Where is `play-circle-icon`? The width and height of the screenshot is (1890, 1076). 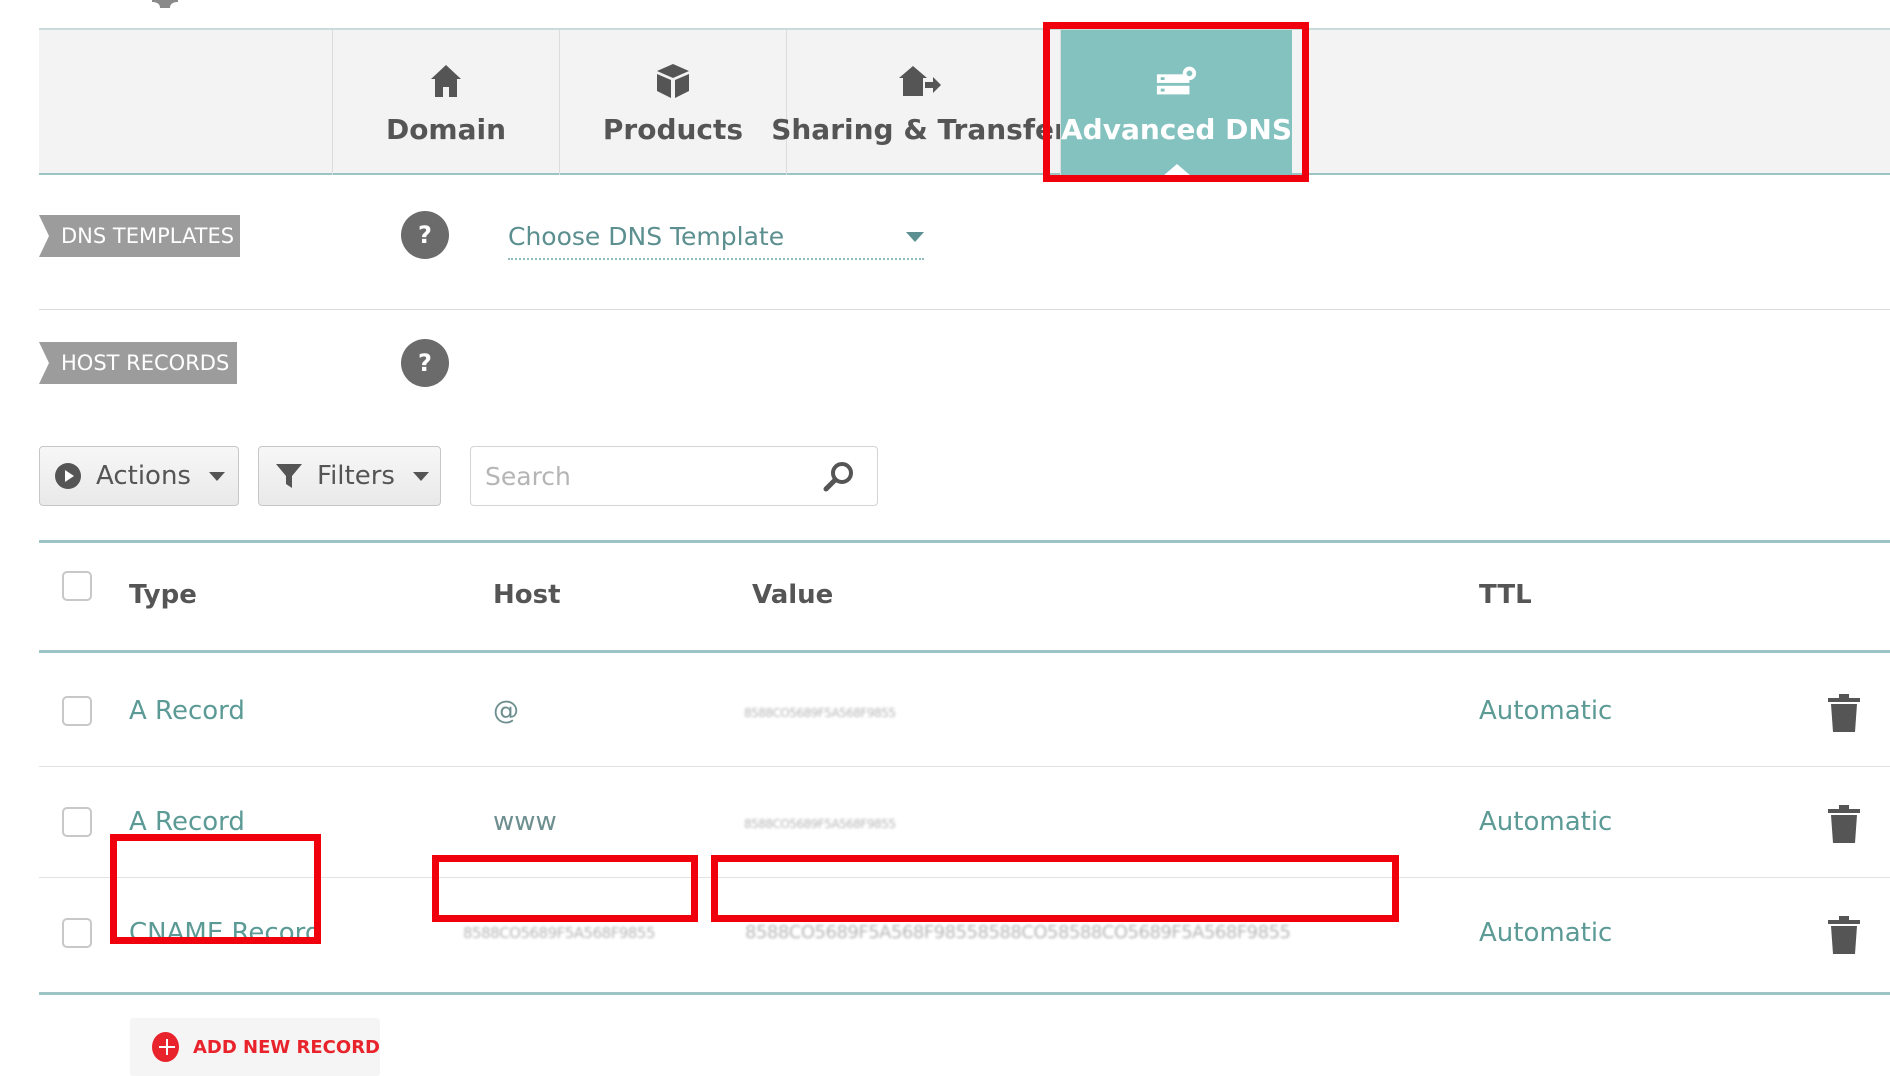
play-circle-icon is located at coordinates (68, 476).